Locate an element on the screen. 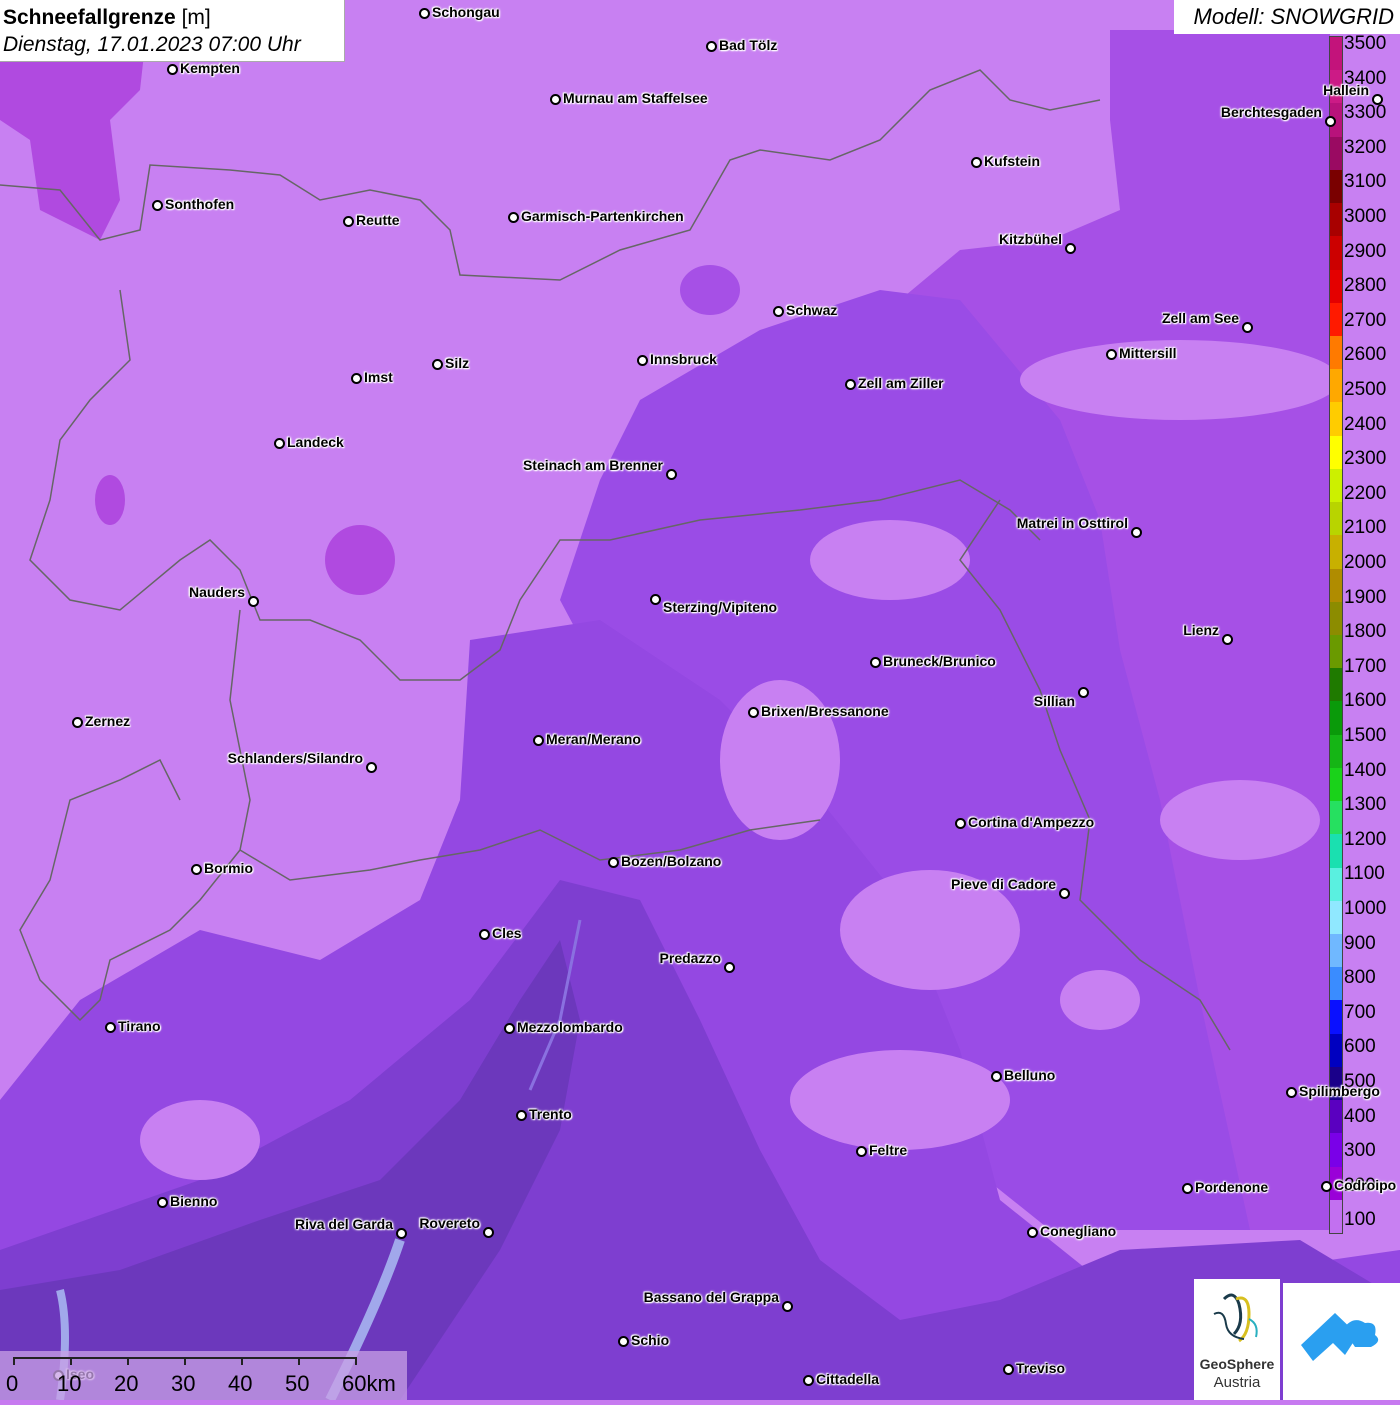 Image resolution: width=1400 pixels, height=1405 pixels. legend-label: 3200 is located at coordinates (1365, 147).